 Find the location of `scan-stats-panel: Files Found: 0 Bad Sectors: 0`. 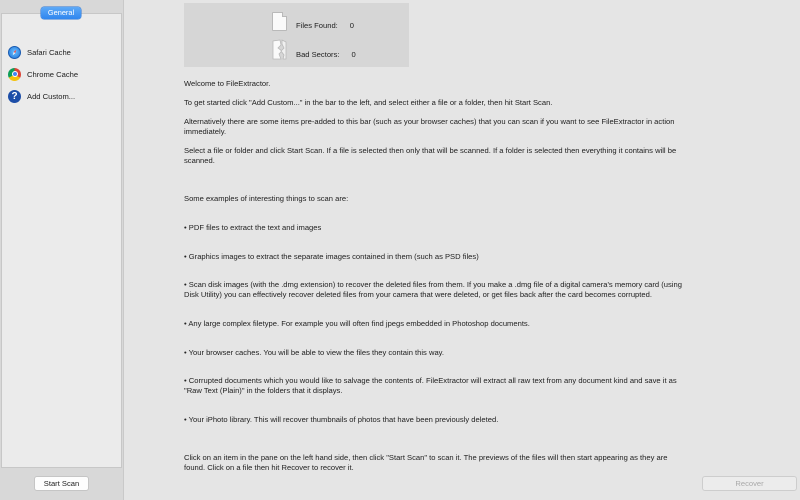

scan-stats-panel: Files Found: 0 Bad Sectors: 0 is located at coordinates (296, 35).